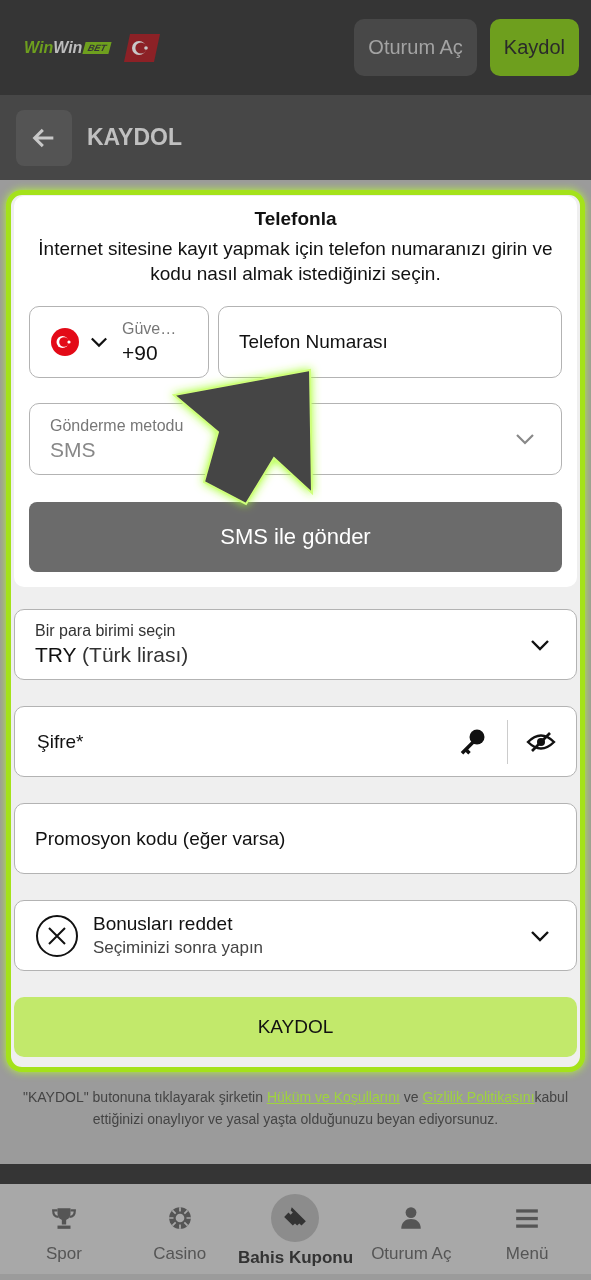 The image size is (591, 1280). I want to click on panel-title: Telefonla, so click(295, 219).